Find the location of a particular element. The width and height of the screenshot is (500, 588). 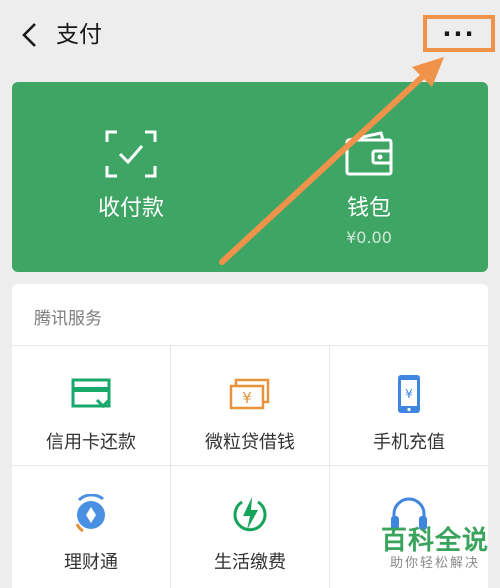

wealth-icon is located at coordinates (90, 513).